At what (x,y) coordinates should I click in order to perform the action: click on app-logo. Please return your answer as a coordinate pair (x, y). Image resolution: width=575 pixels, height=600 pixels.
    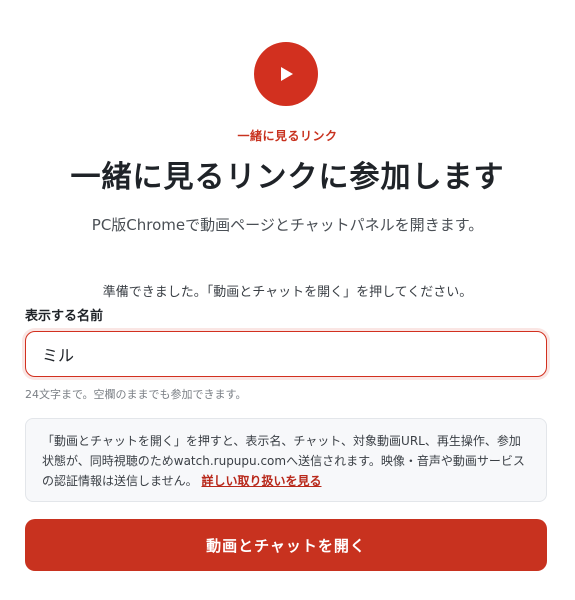
    Looking at the image, I should click on (286, 74).